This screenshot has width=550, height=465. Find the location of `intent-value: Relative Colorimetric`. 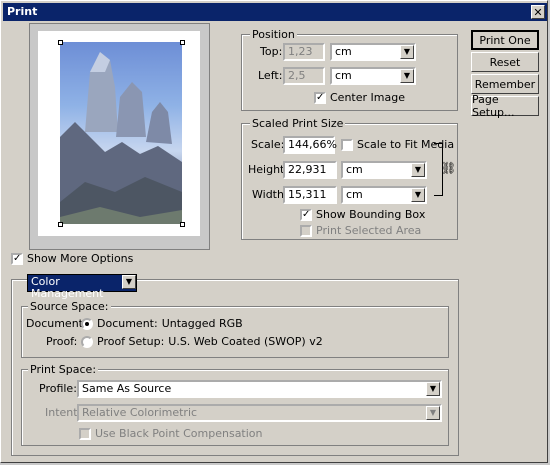

intent-value: Relative Colorimetric is located at coordinates (140, 412).